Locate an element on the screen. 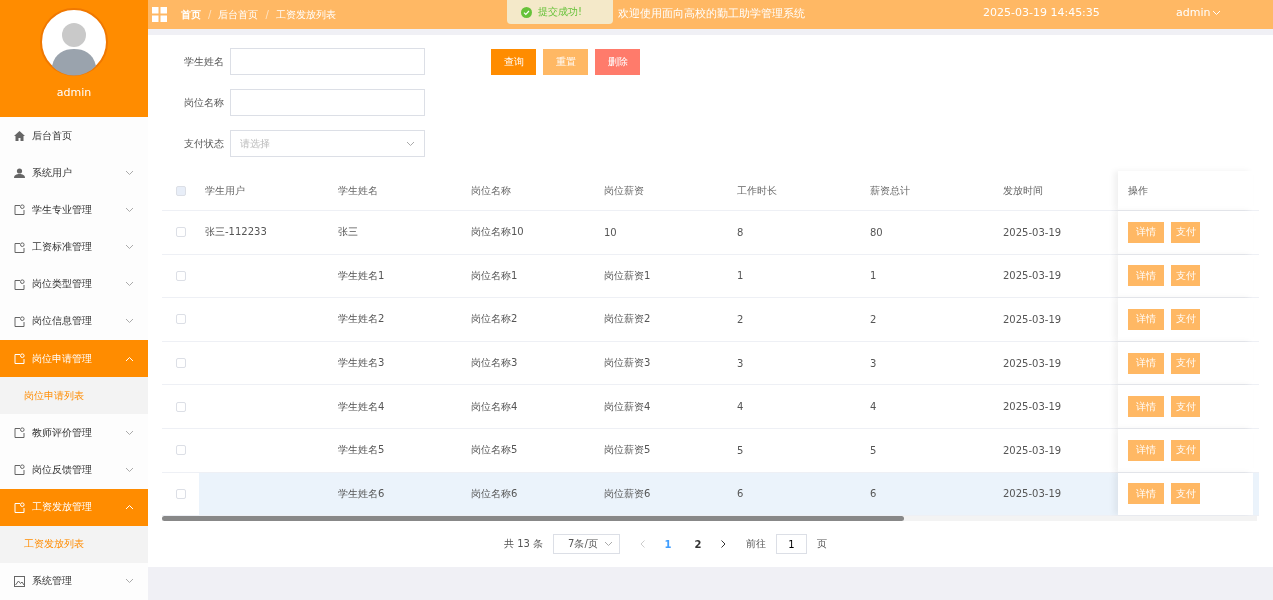 Image resolution: width=1273 pixels, height=600 pixels. table-cell-text: 岗位名称2 is located at coordinates (494, 319).